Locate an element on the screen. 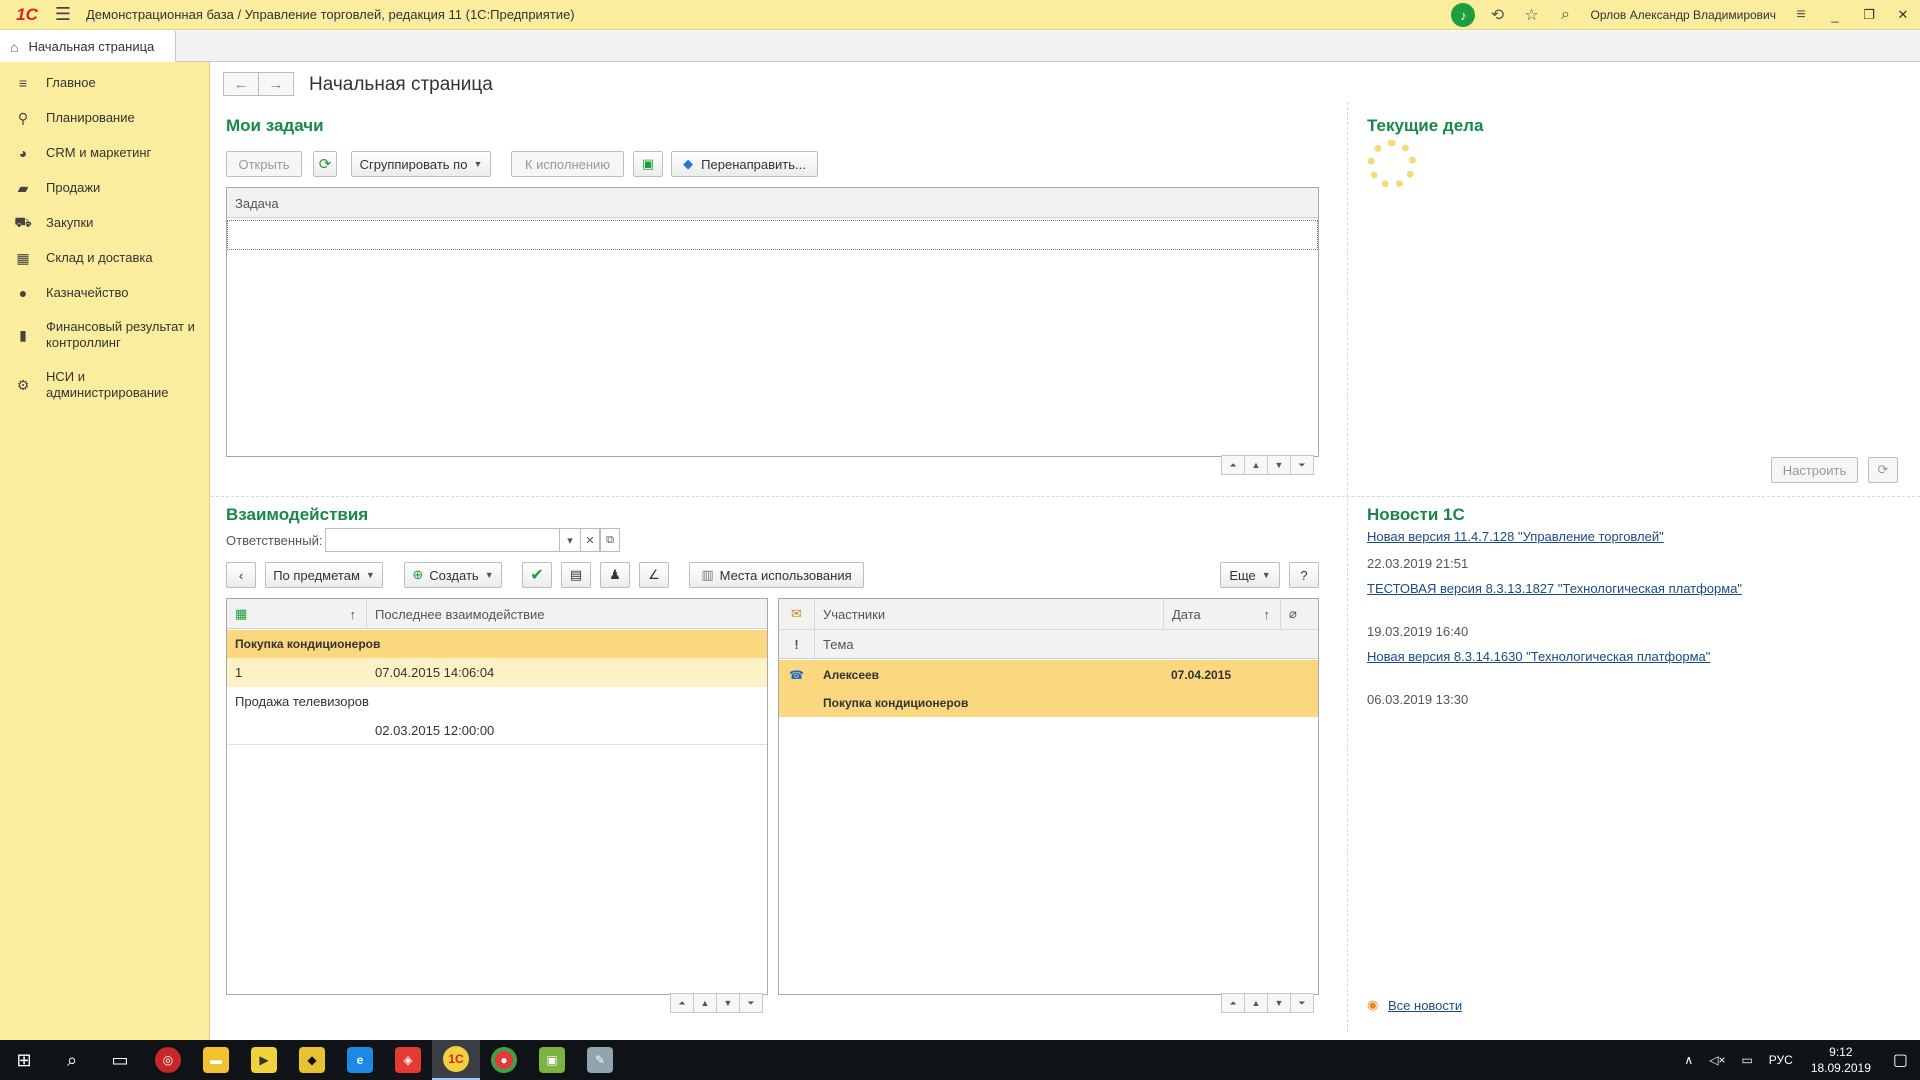 The width and height of the screenshot is (1920, 1080). volume-icon: ◁× is located at coordinates (1717, 1060).